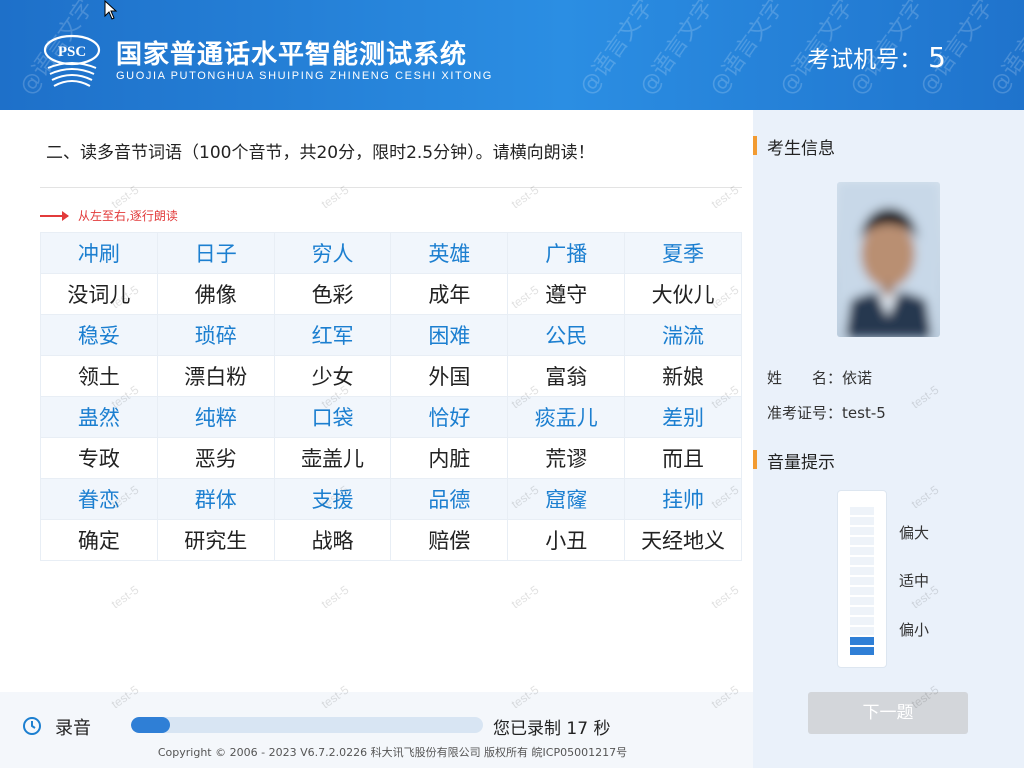  I want to click on word-row: 冲刷 日子 穷人 英雄 广播 夏季, so click(391, 253).